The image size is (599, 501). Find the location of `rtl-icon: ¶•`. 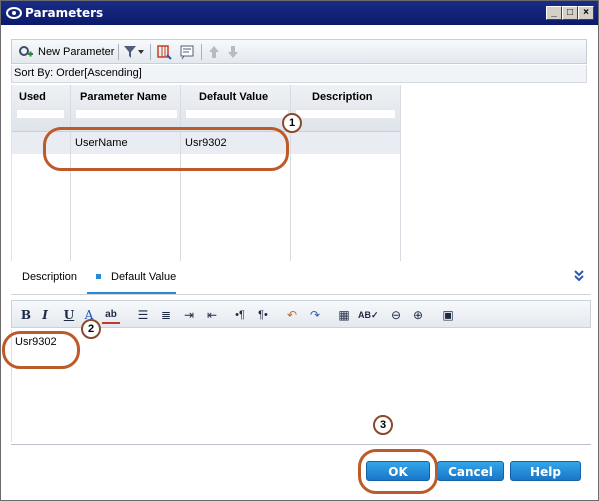

rtl-icon: ¶• is located at coordinates (263, 315).